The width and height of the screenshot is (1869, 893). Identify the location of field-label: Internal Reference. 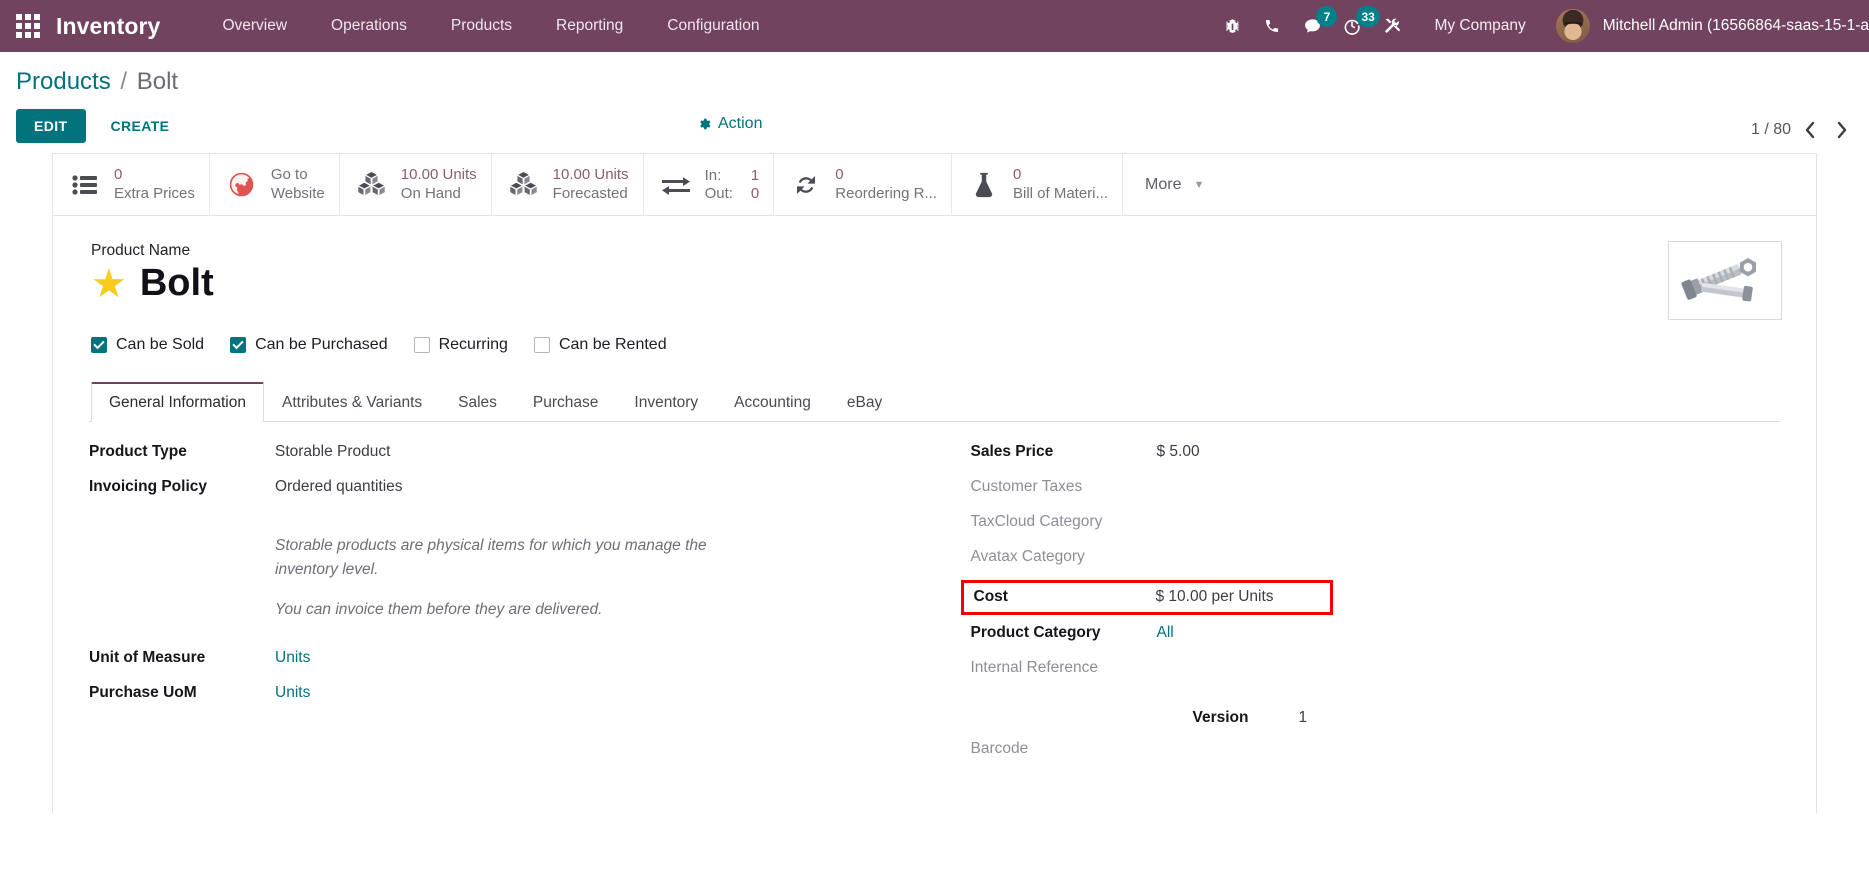
(1034, 667).